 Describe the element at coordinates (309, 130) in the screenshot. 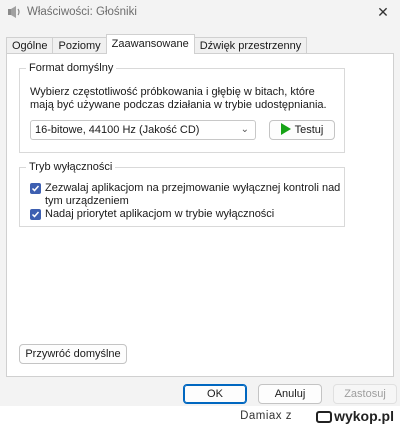

I see `test-button-label: Testuj` at that location.